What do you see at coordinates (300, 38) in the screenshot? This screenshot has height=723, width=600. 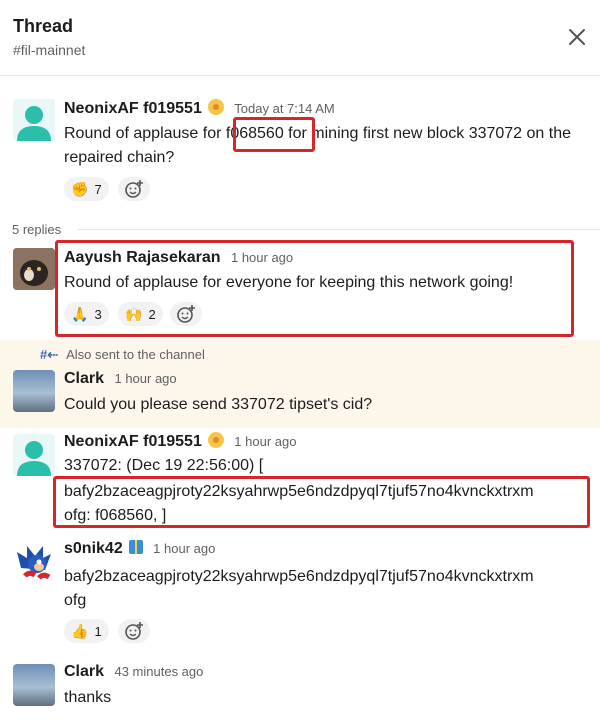 I see `thread-header: Thread #fil-mainnet` at bounding box center [300, 38].